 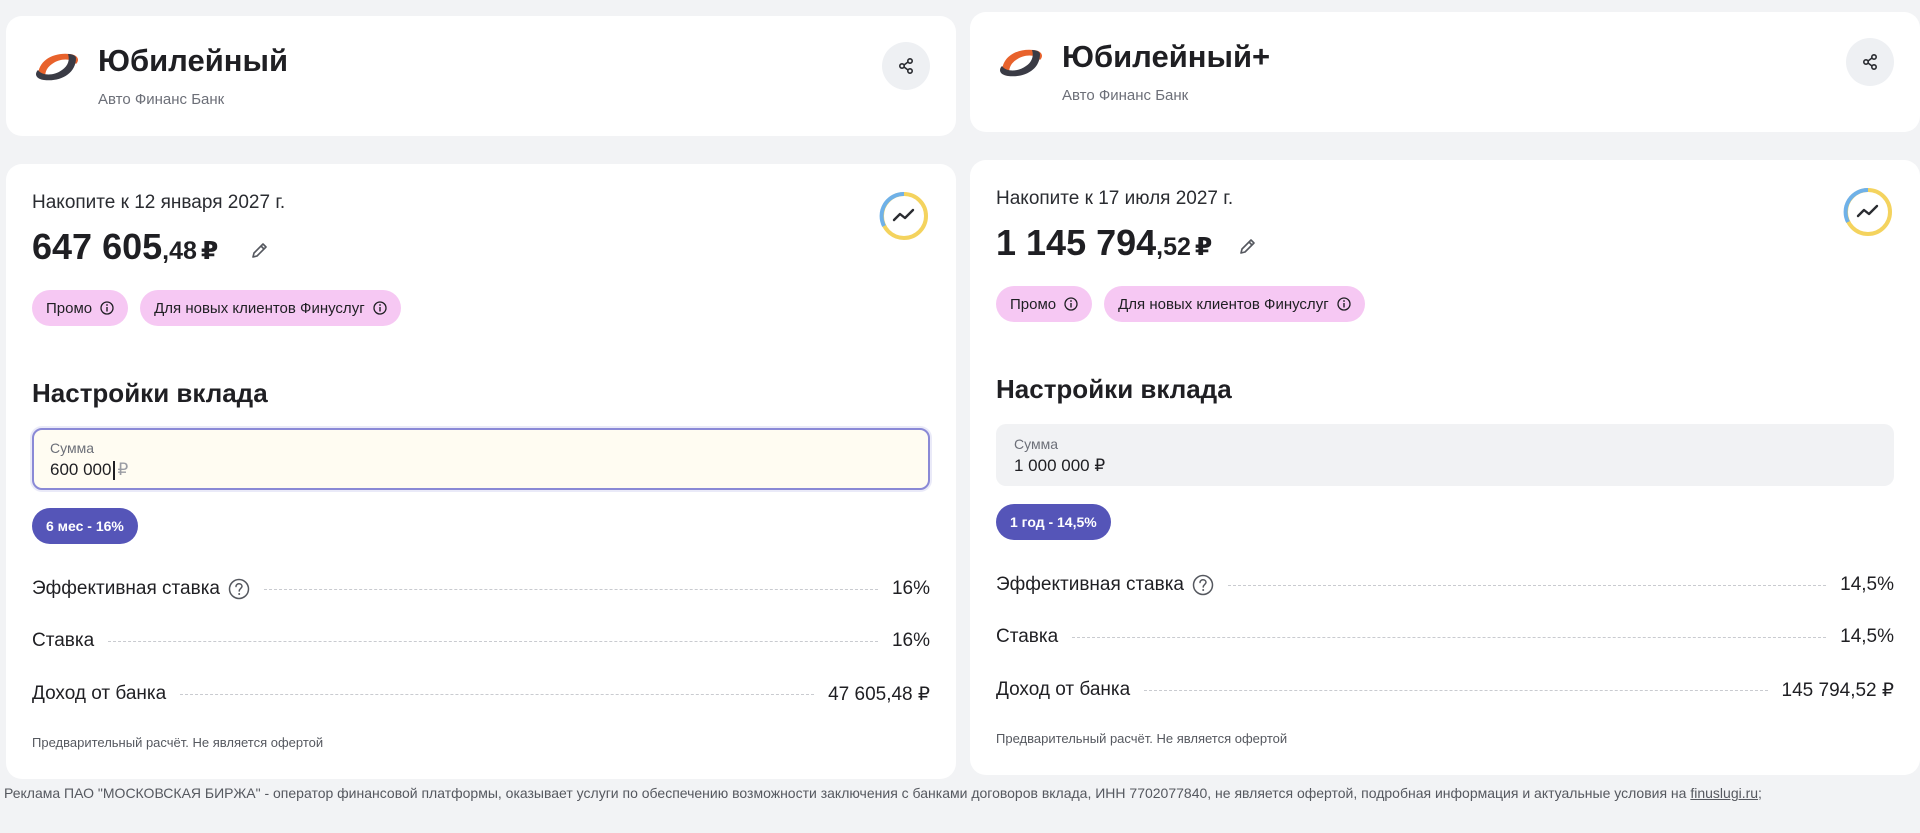 I want to click on total-amount: 647 605 ,48 ₽, so click(x=125, y=247).